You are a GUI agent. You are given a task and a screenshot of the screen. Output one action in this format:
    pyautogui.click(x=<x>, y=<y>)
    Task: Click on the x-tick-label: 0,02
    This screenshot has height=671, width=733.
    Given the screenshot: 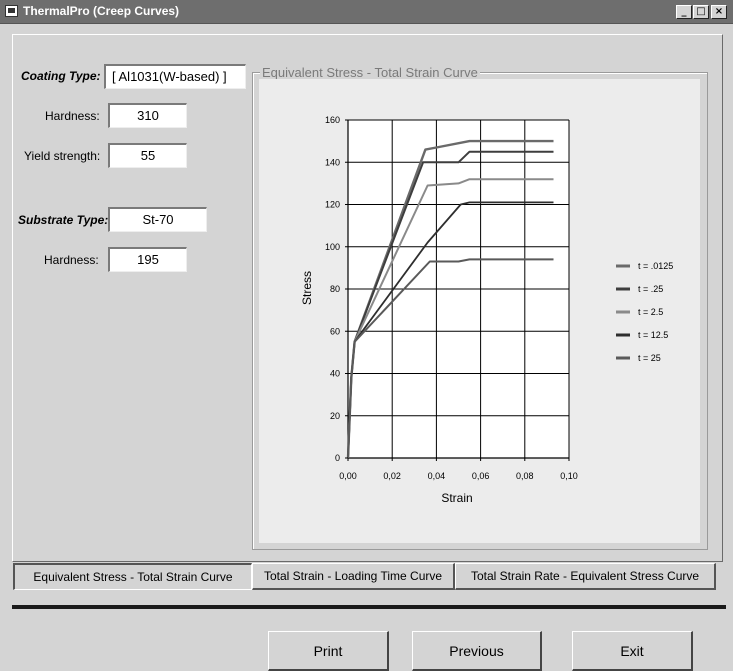 What is the action you would take?
    pyautogui.click(x=392, y=476)
    